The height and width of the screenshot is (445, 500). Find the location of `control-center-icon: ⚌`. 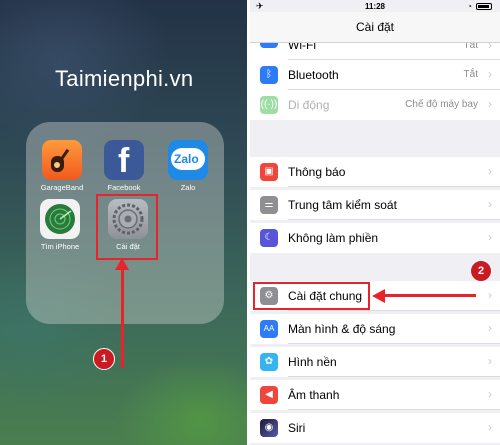

control-center-icon: ⚌ is located at coordinates (269, 205).